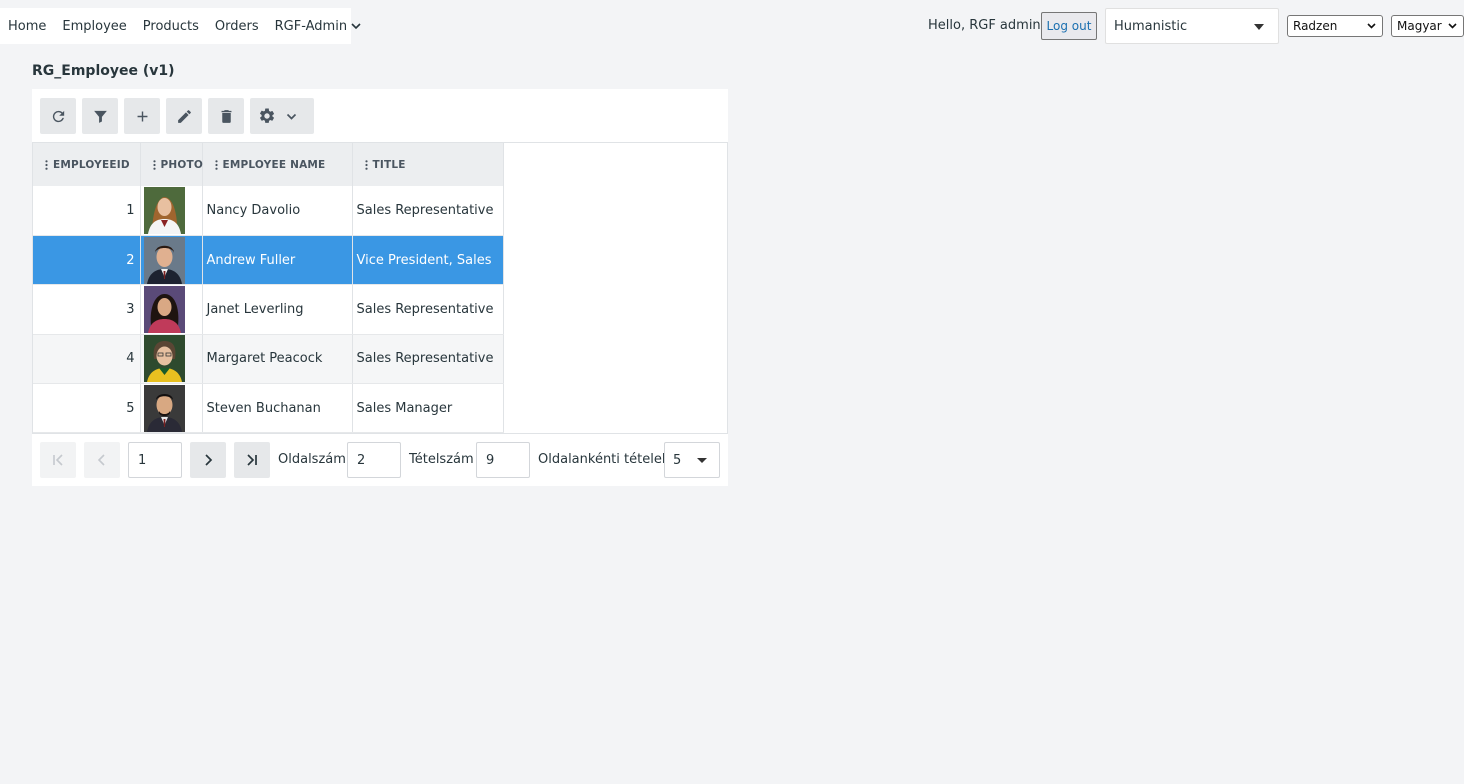 The image size is (1464, 784). What do you see at coordinates (87, 309) in the screenshot?
I see `cell-employeeid: 3` at bounding box center [87, 309].